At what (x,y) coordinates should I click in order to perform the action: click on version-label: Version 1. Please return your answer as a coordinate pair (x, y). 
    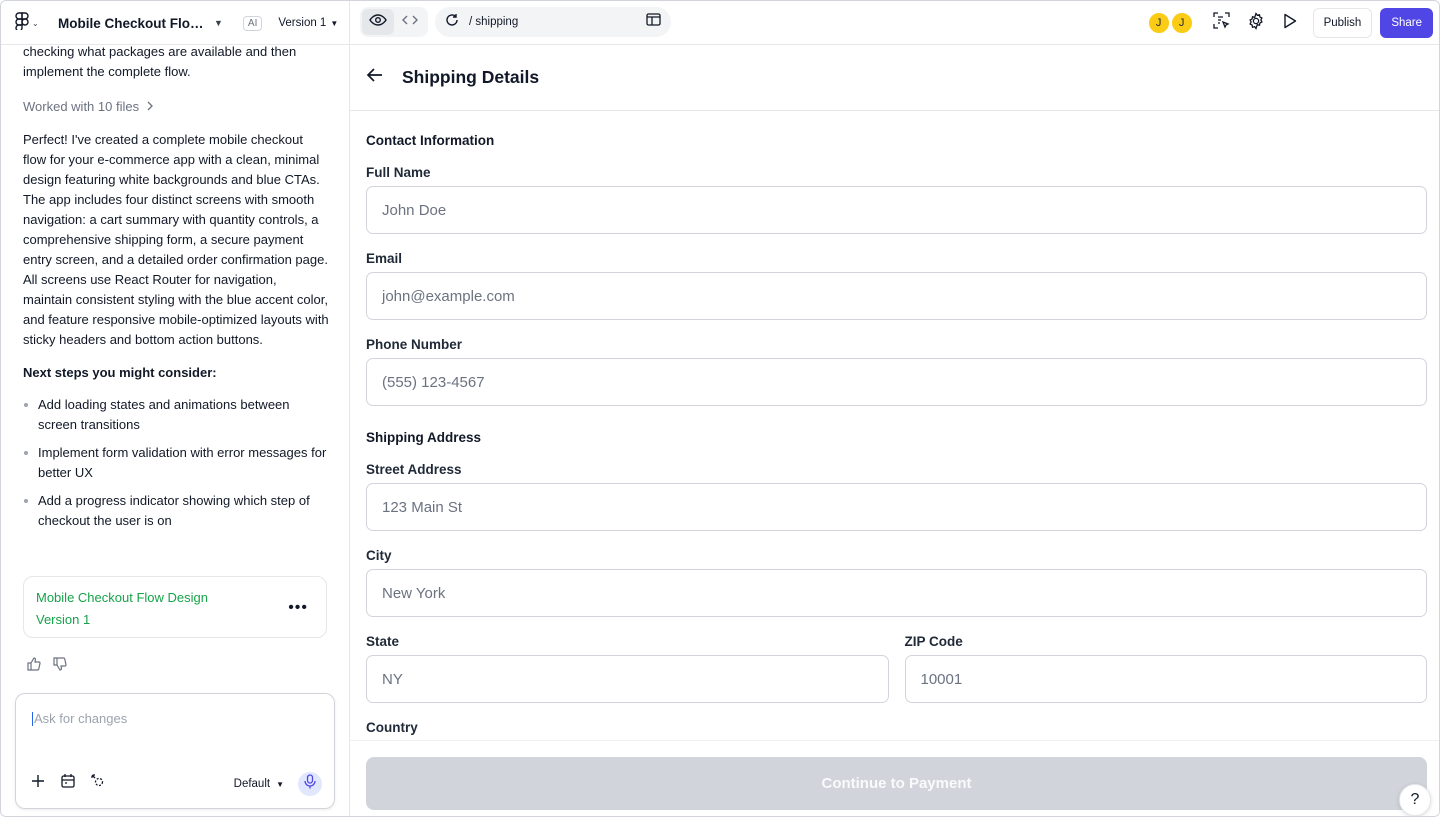
    Looking at the image, I should click on (302, 23).